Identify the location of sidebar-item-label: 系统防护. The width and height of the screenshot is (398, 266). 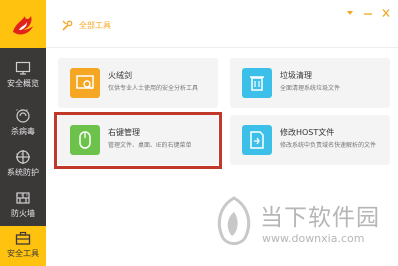
(23, 172).